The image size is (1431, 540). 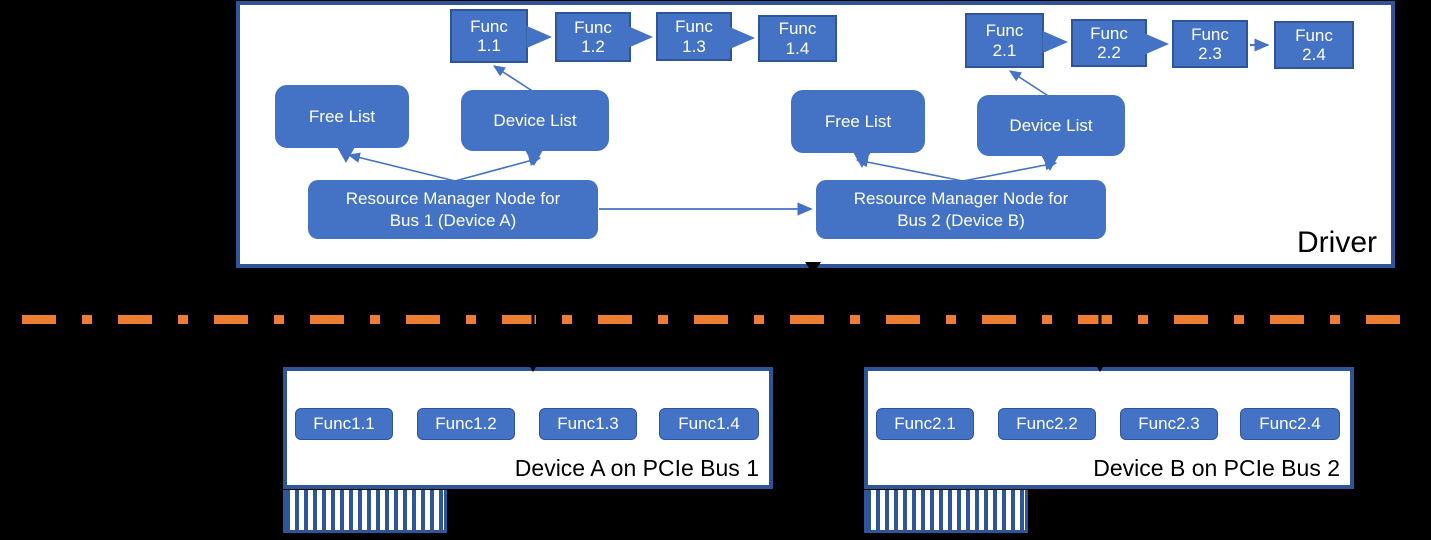 What do you see at coordinates (721, 319) in the screenshot?
I see `hardware-boundary-separator` at bounding box center [721, 319].